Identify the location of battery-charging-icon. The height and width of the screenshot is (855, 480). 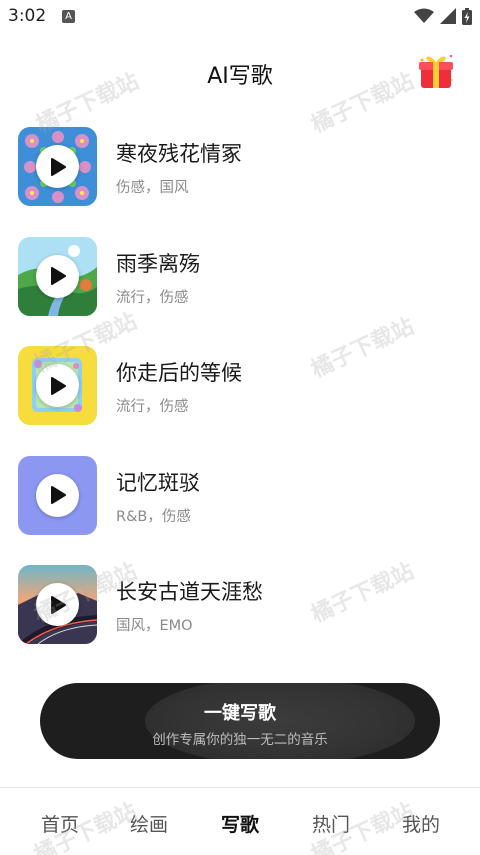
(467, 16).